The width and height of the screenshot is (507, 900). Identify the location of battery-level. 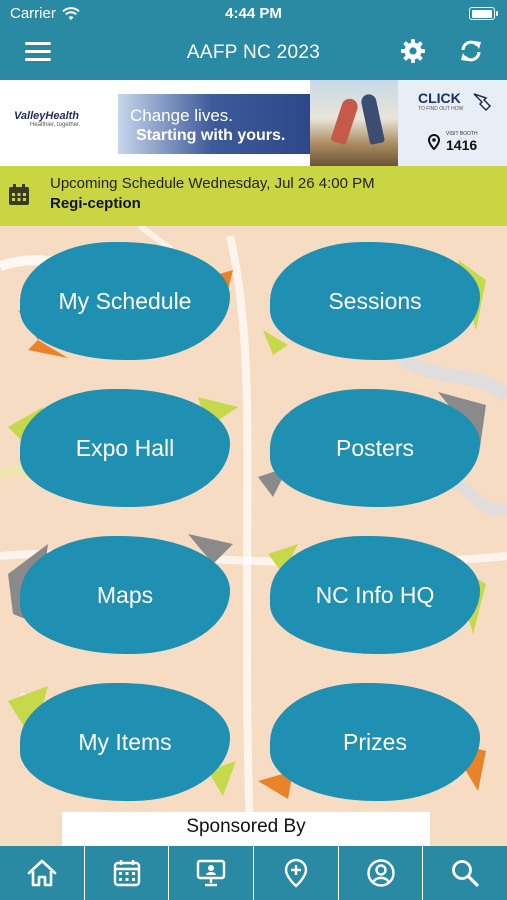
(481, 13).